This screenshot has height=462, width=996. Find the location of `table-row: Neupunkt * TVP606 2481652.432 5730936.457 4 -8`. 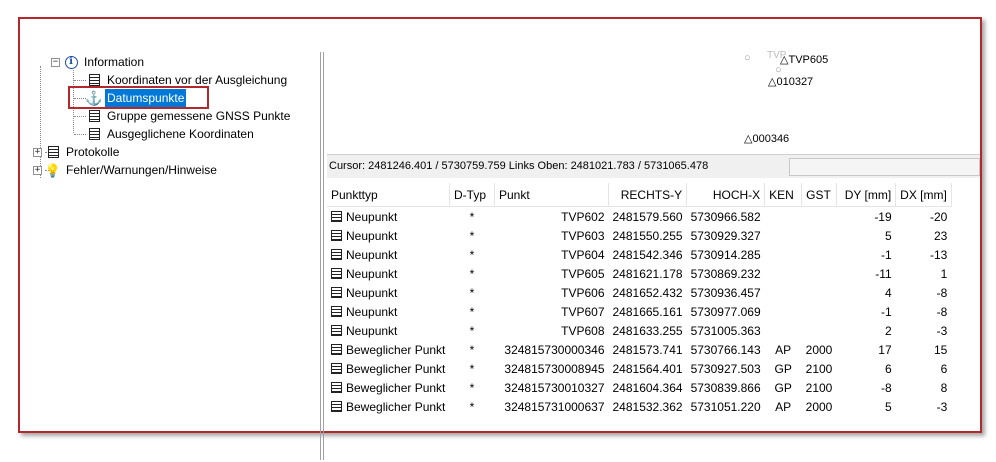

table-row: Neupunkt * TVP606 2481652.432 5730936.457 4 -8 is located at coordinates (639, 292).